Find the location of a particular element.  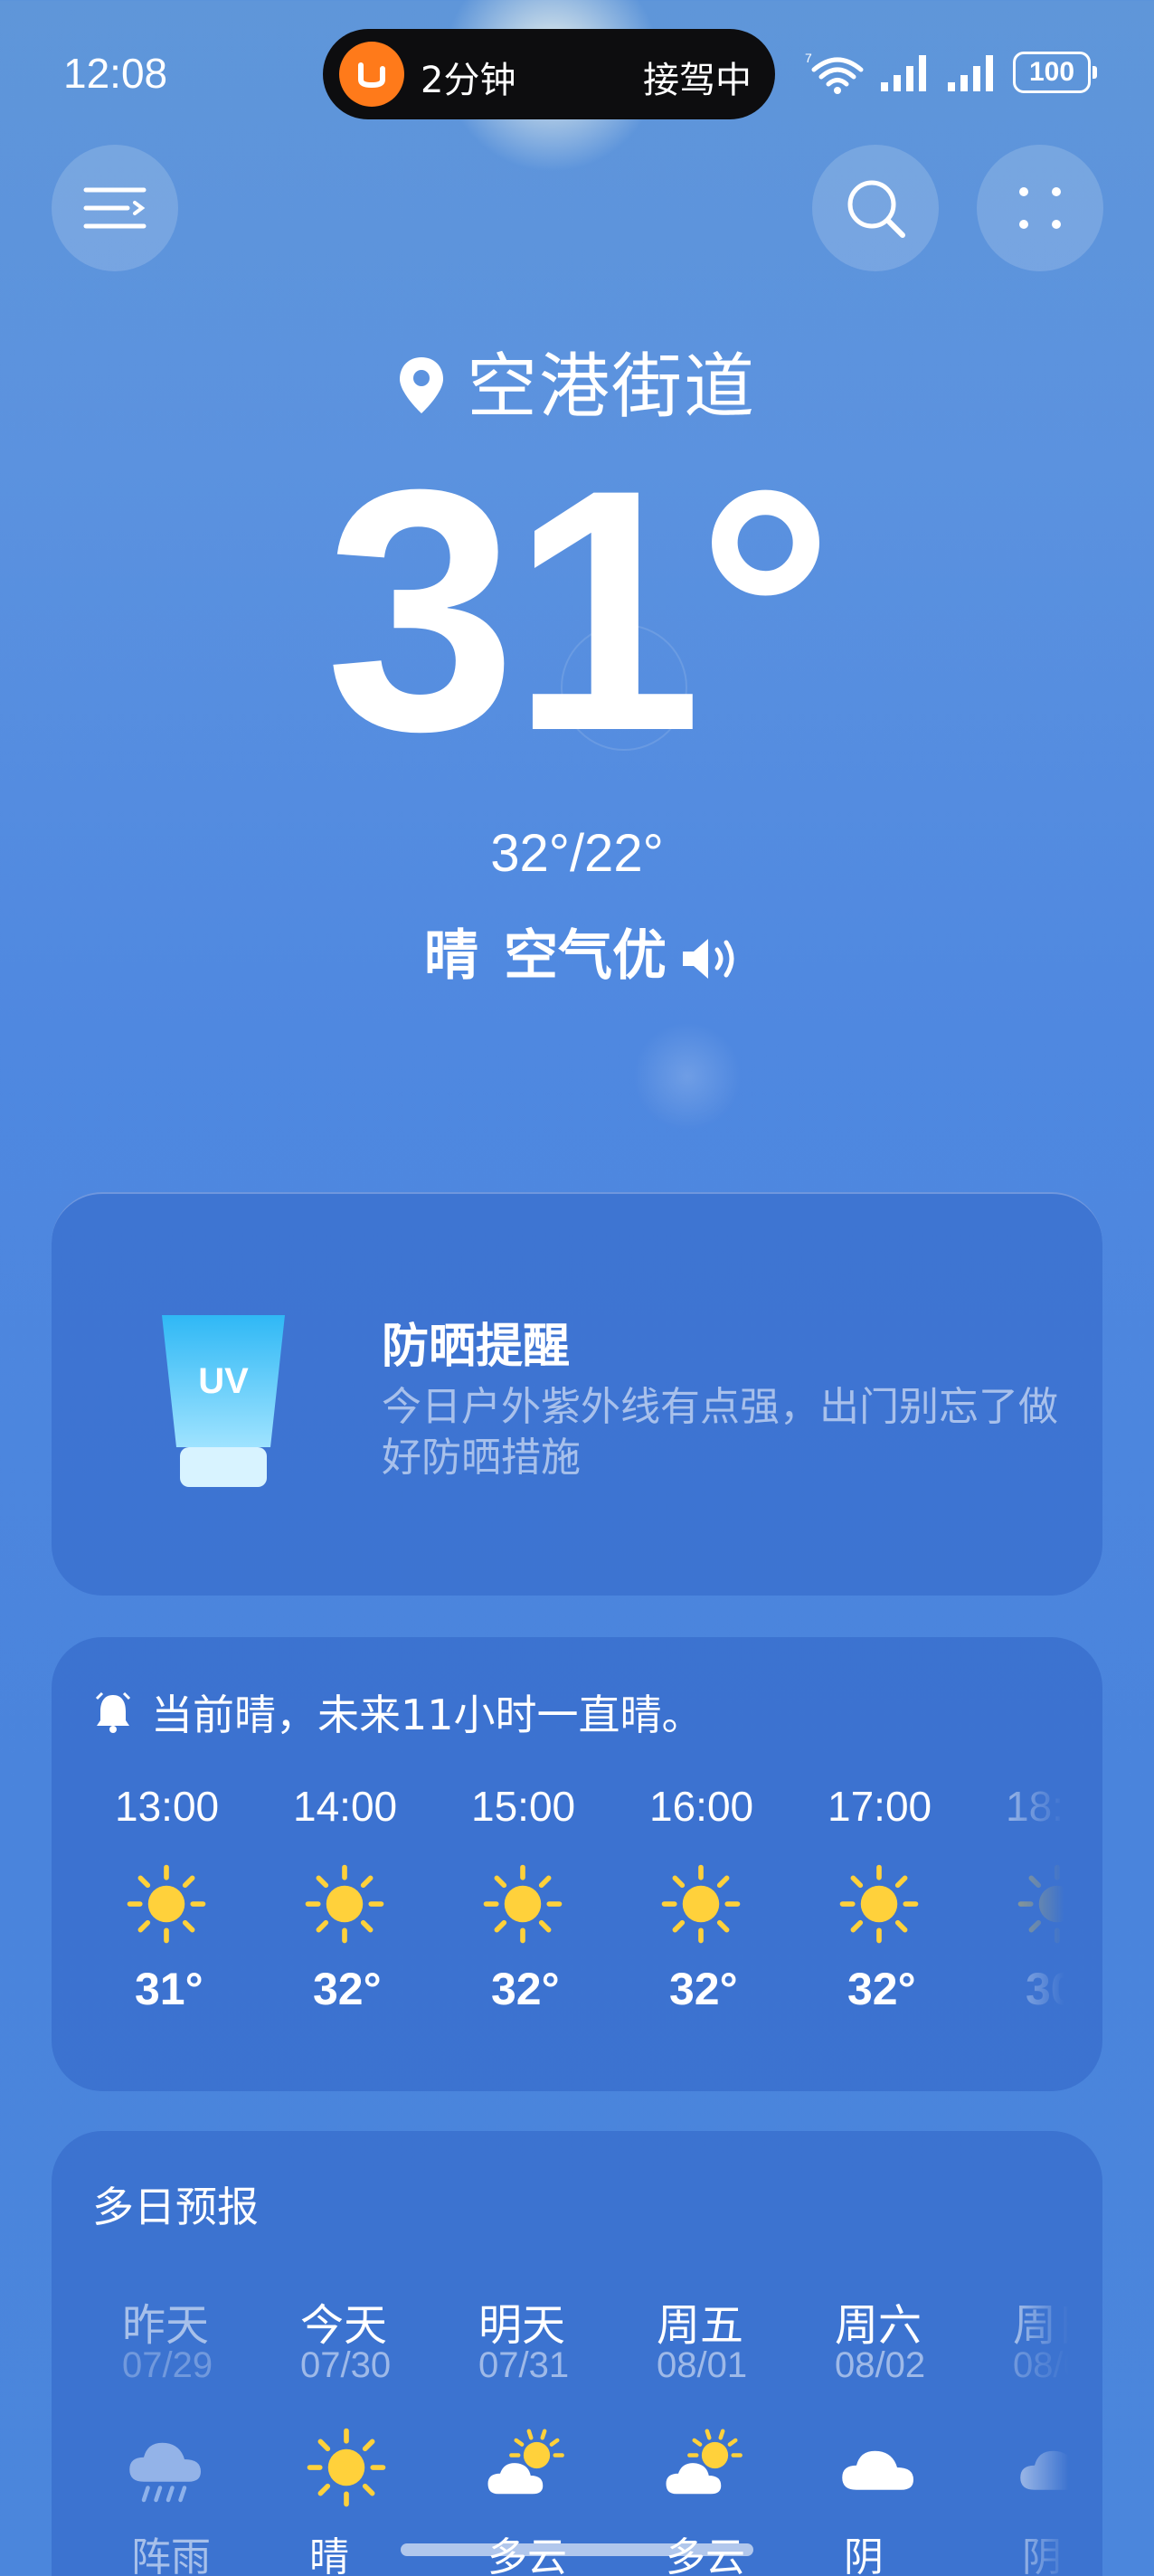

speaker-icon is located at coordinates (711, 959).